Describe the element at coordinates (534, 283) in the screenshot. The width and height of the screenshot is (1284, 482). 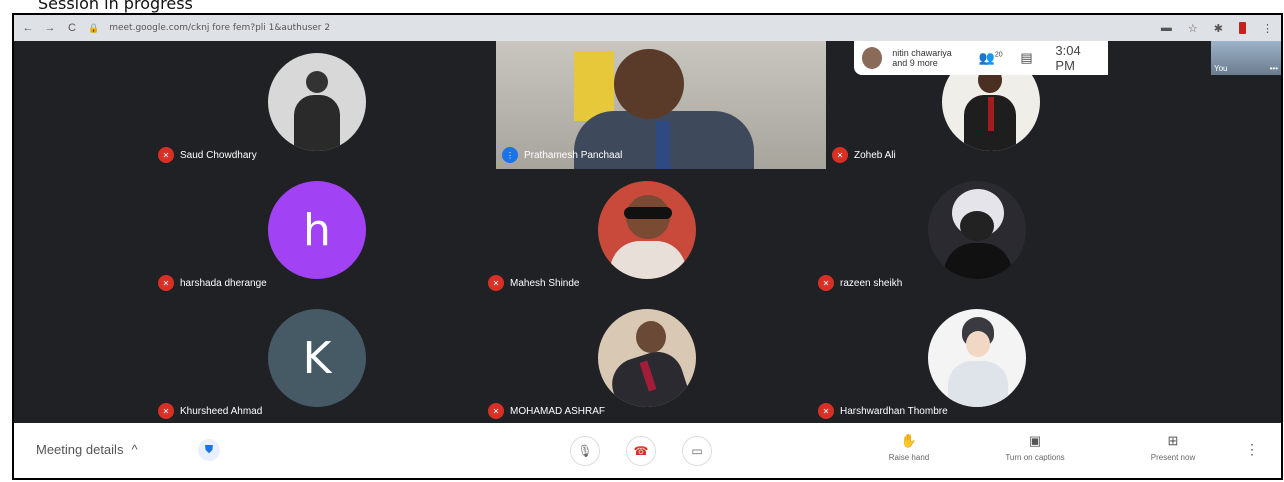
I see `participant-name: ✕ Mahesh Shinde` at that location.